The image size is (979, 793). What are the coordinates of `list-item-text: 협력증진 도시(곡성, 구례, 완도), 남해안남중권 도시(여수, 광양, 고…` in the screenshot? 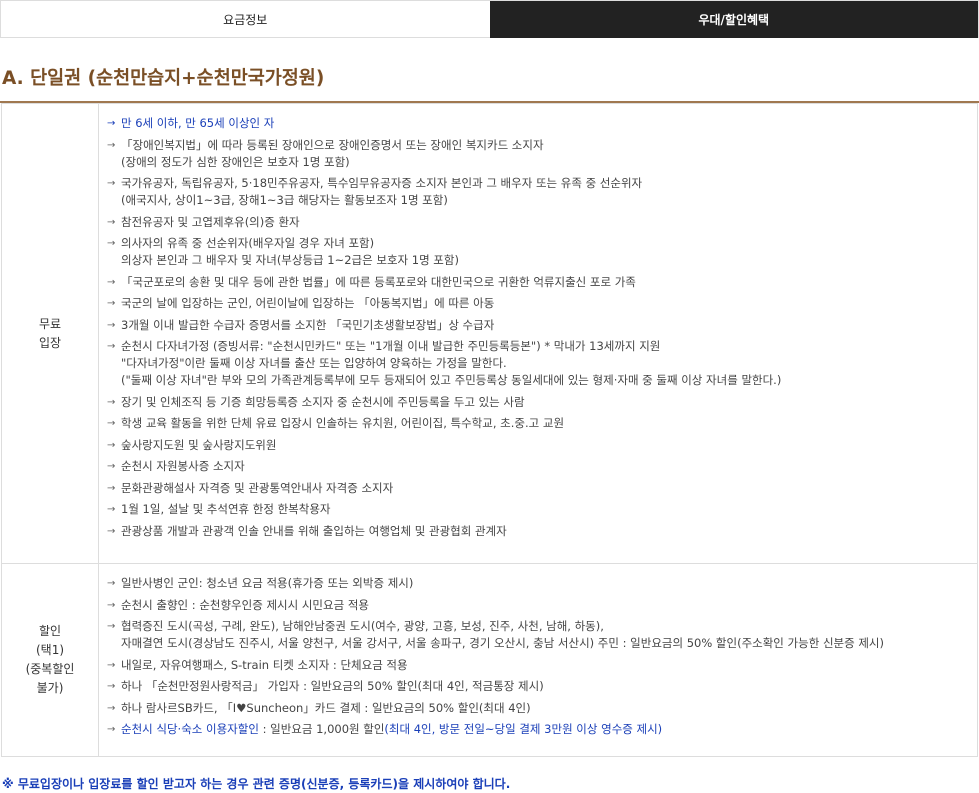 It's located at (362, 626).